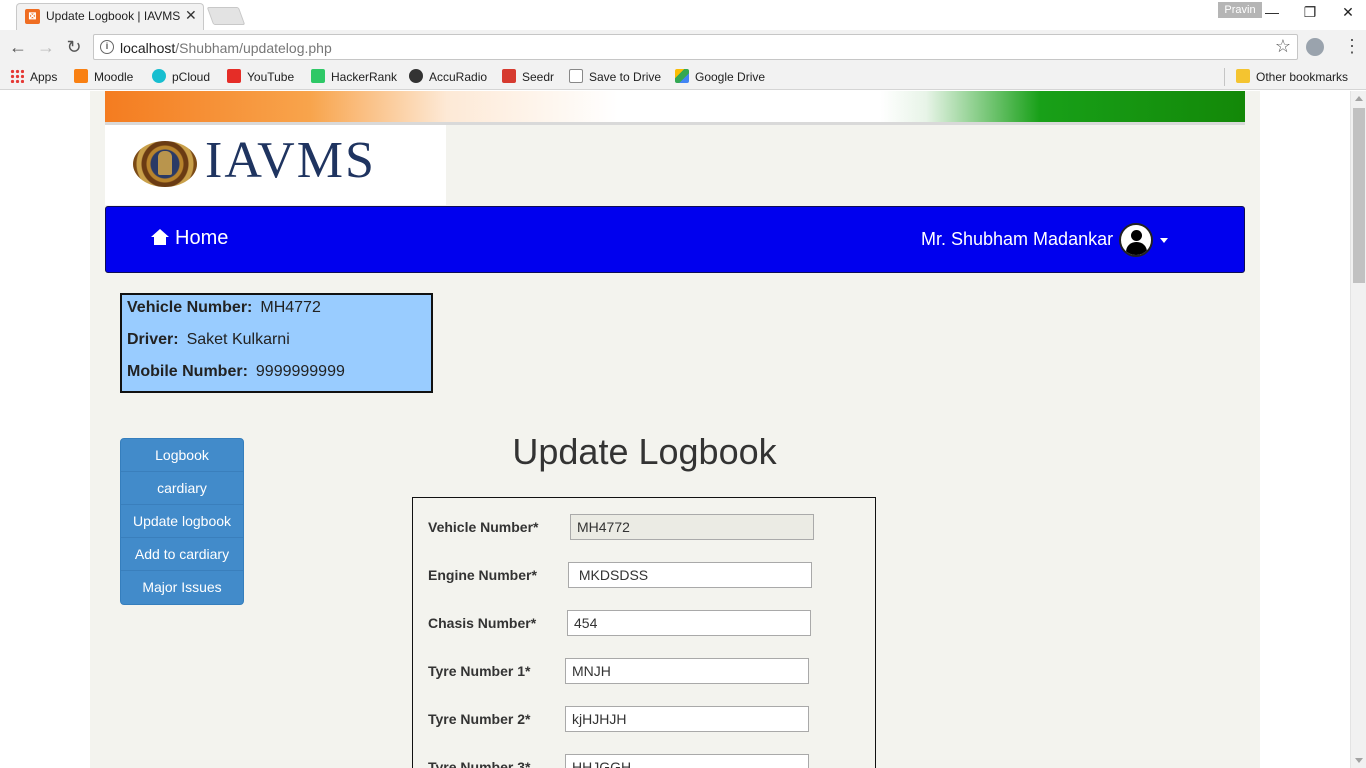 The image size is (1366, 768). Describe the element at coordinates (159, 76) in the screenshot. I see `pcloud-icon` at that location.